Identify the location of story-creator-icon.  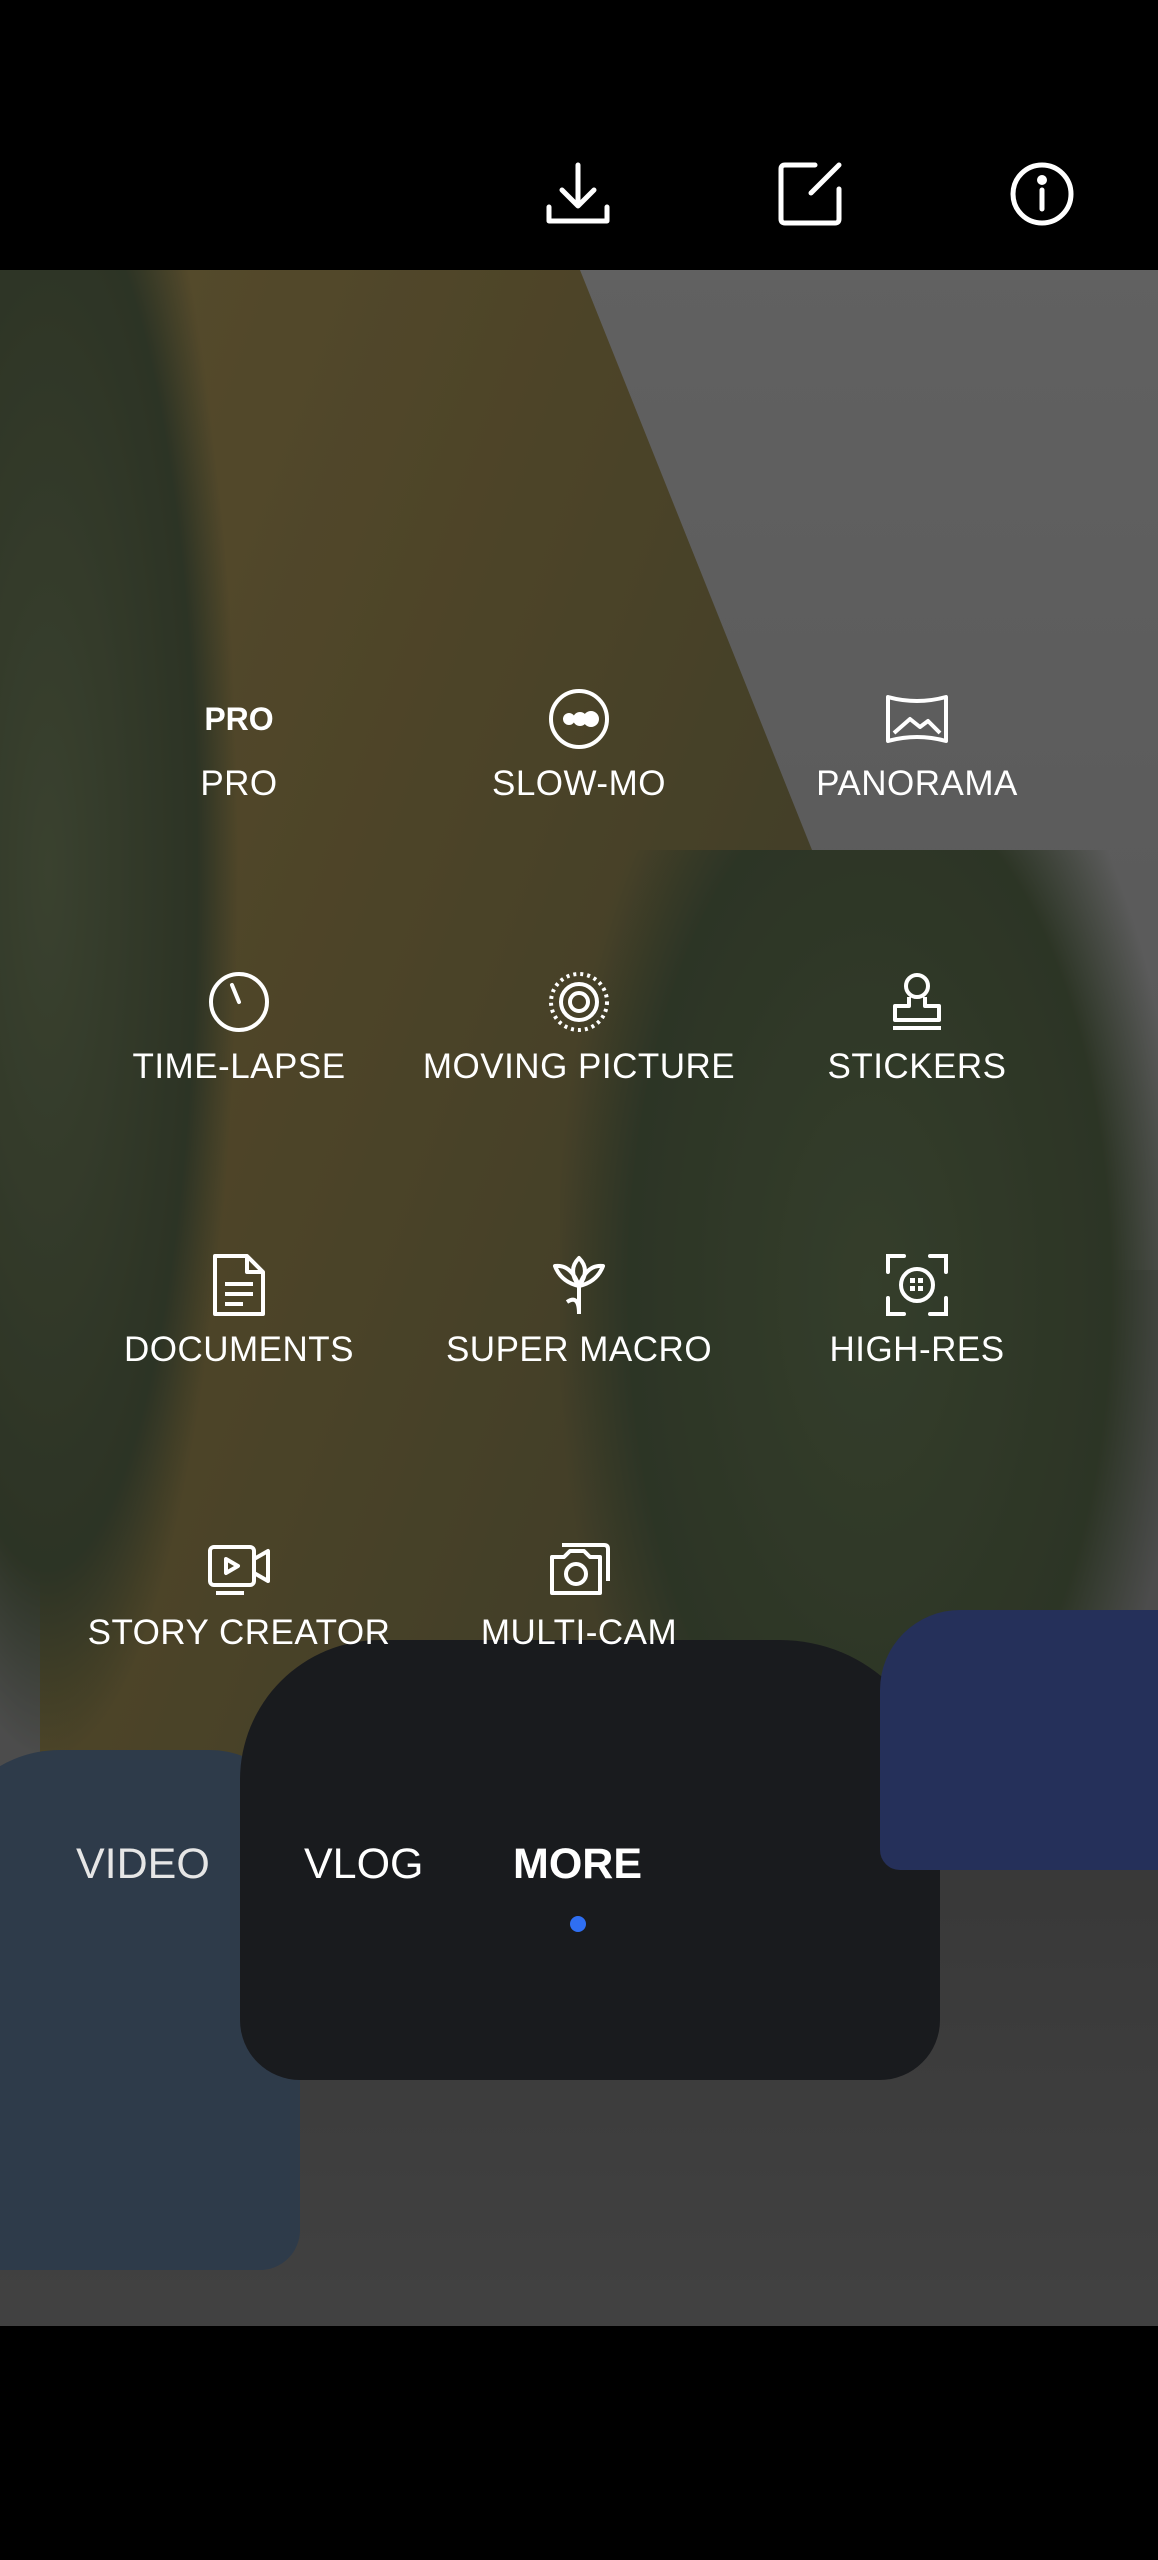
(239, 1568).